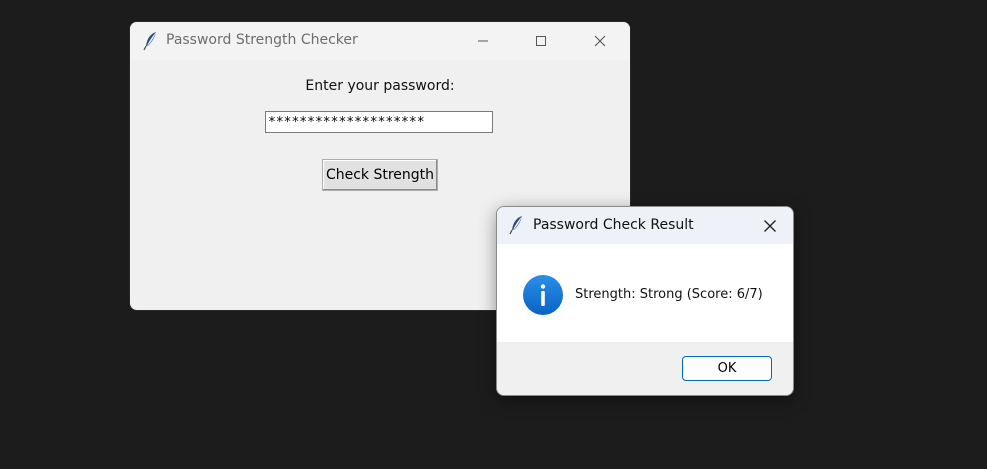 Image resolution: width=987 pixels, height=469 pixels. What do you see at coordinates (379, 122) in the screenshot?
I see `password-input: ********************` at bounding box center [379, 122].